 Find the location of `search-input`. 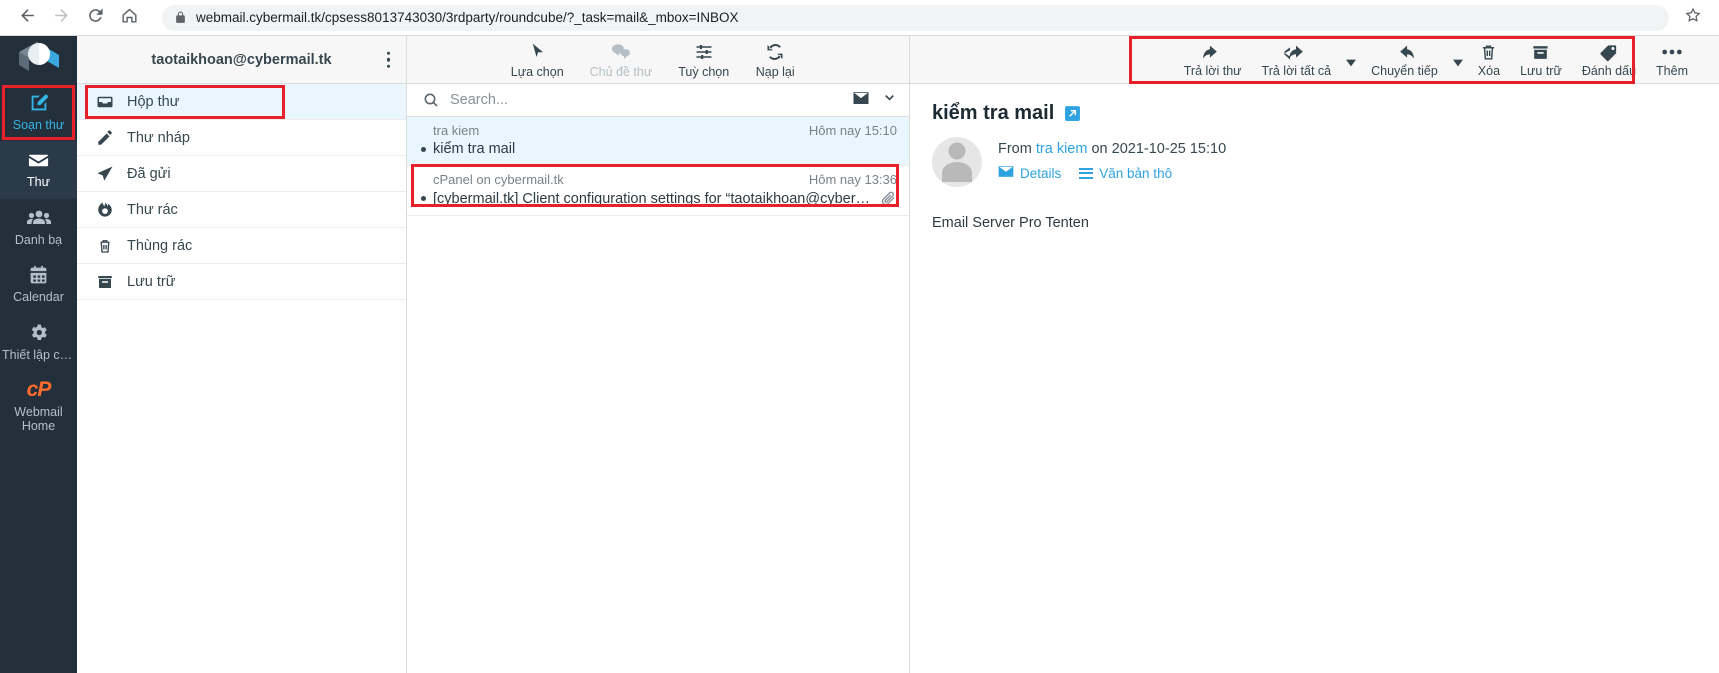

search-input is located at coordinates (645, 100).